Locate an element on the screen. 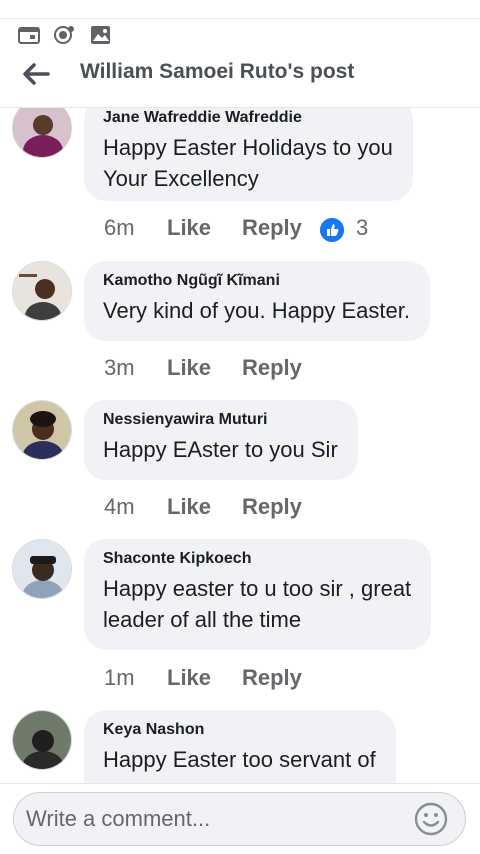 The height and width of the screenshot is (854, 480). comment-text-line: Happy Easter too servant of is located at coordinates (239, 759).